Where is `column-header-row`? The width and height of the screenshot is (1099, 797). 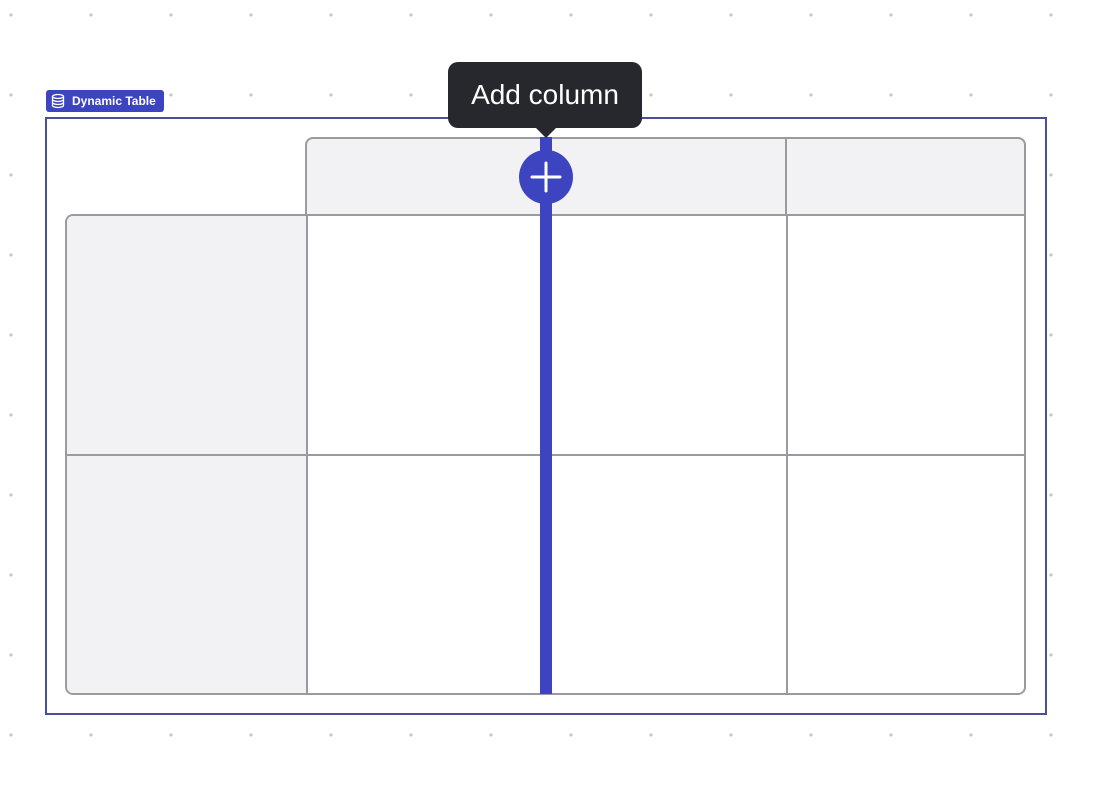
column-header-row is located at coordinates (665, 176).